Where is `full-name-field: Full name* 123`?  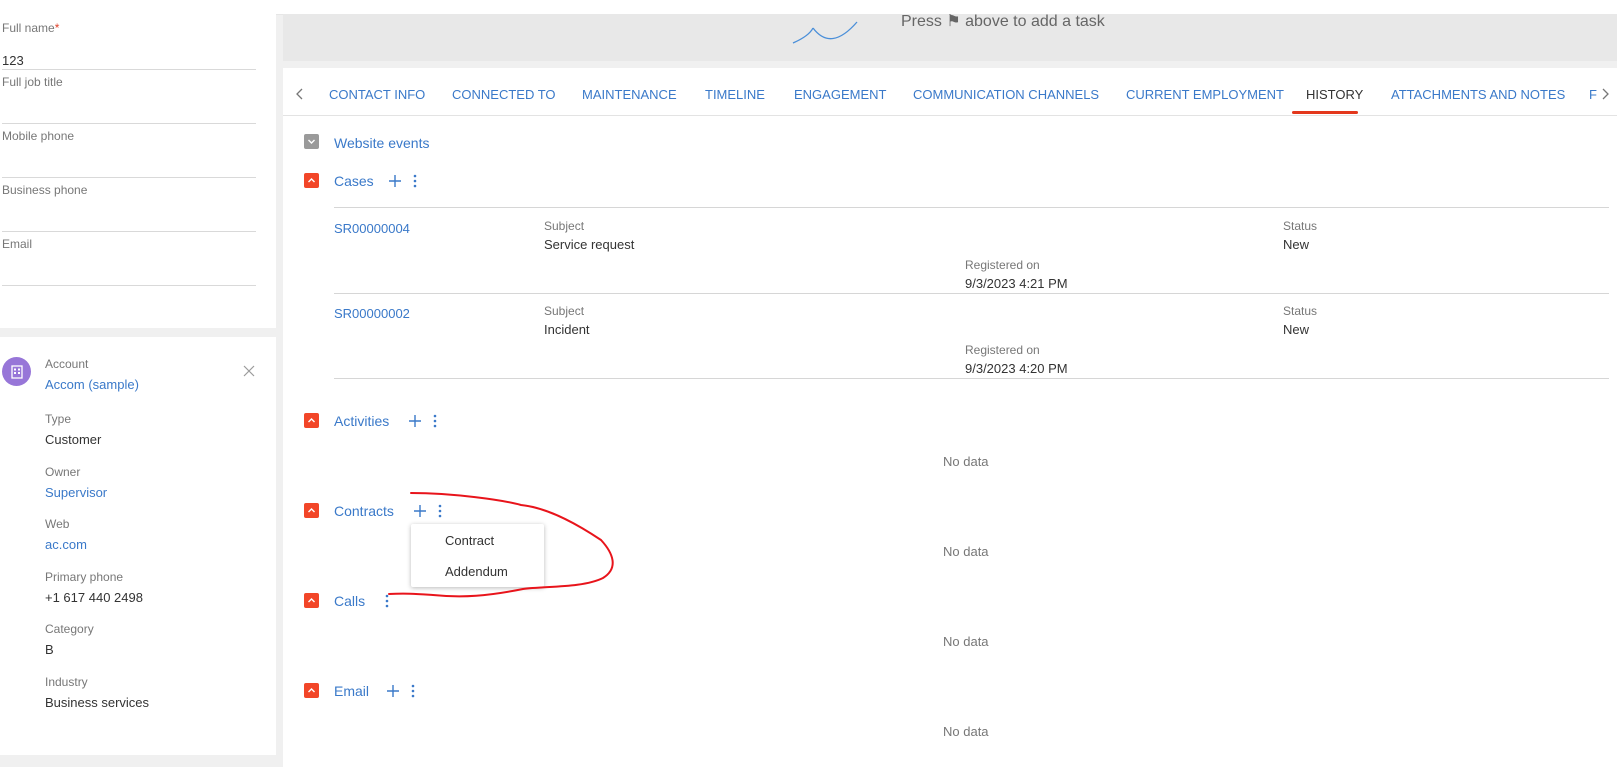 full-name-field: Full name* 123 is located at coordinates (129, 42).